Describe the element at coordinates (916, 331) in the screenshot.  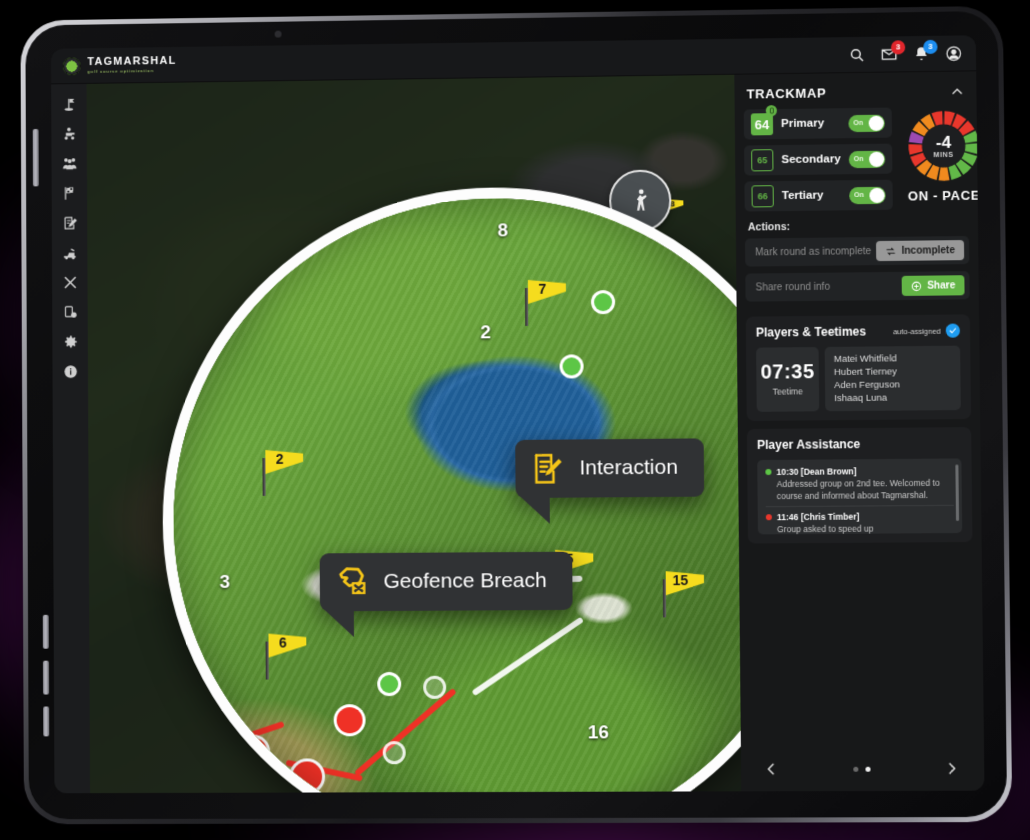
I see `auto-assigned-label: auto-assigned` at that location.